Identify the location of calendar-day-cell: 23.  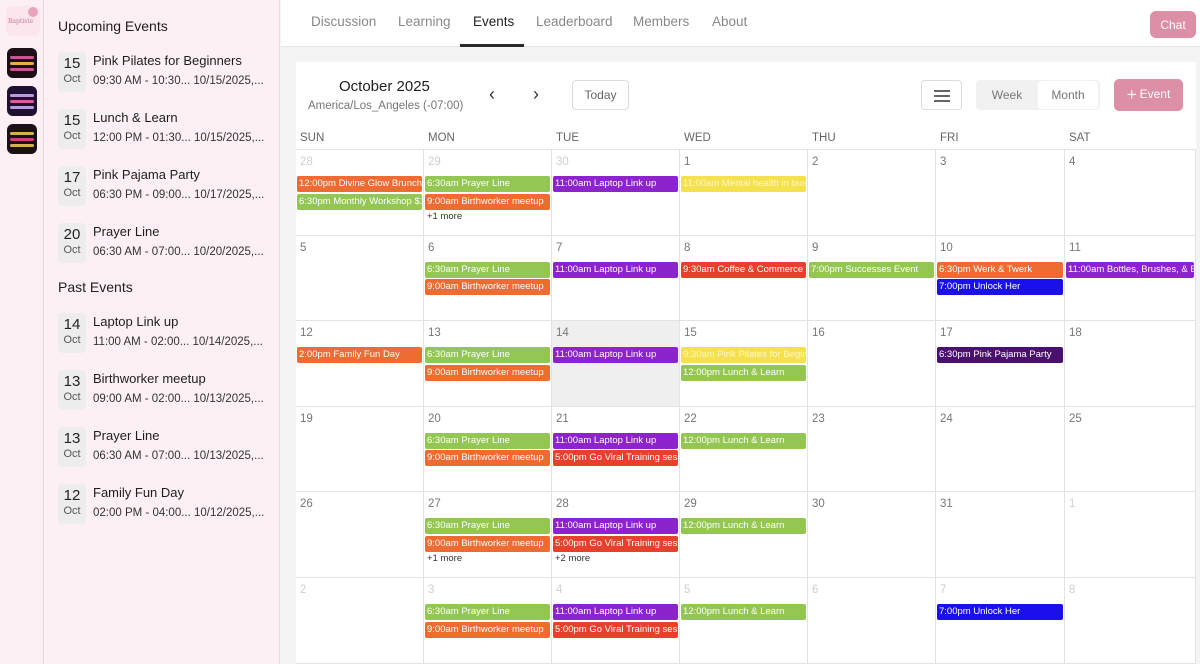
(872, 449).